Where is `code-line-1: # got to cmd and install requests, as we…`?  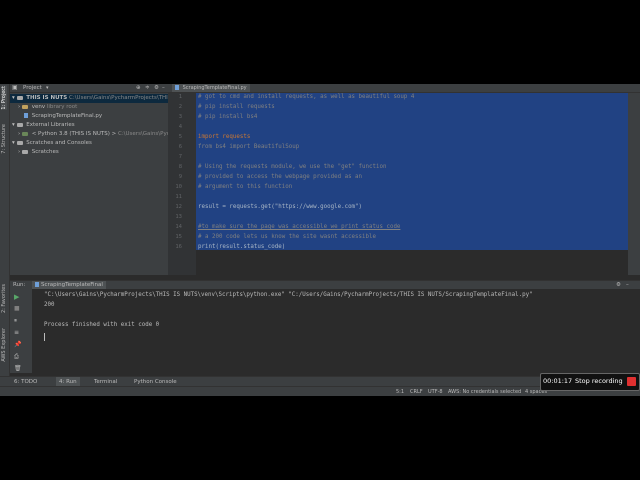
code-line-1: # got to cmd and install requests, as we… is located at coordinates (306, 97).